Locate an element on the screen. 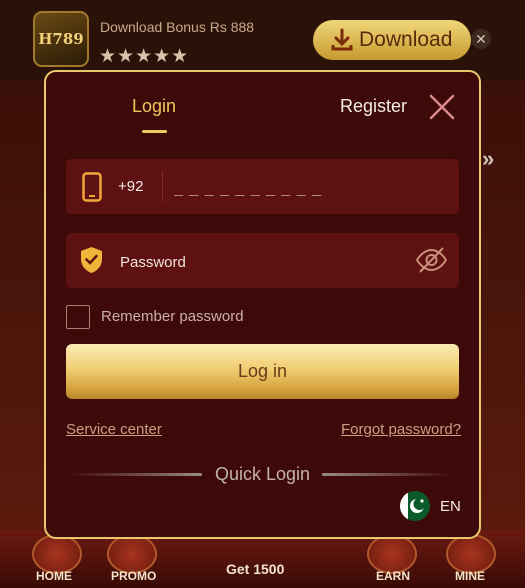 The width and height of the screenshot is (525, 588). quick-login-divider-right is located at coordinates (388, 474).